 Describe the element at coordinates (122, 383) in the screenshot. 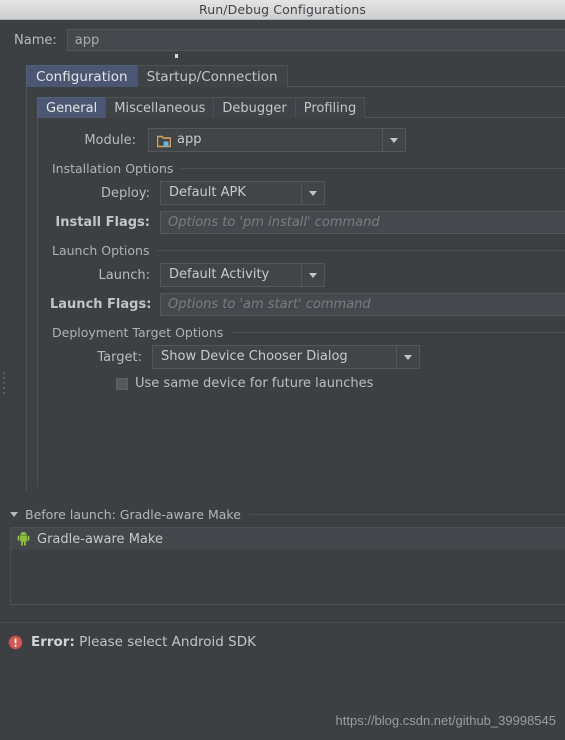

I see `use-same-device-checkbox` at that location.